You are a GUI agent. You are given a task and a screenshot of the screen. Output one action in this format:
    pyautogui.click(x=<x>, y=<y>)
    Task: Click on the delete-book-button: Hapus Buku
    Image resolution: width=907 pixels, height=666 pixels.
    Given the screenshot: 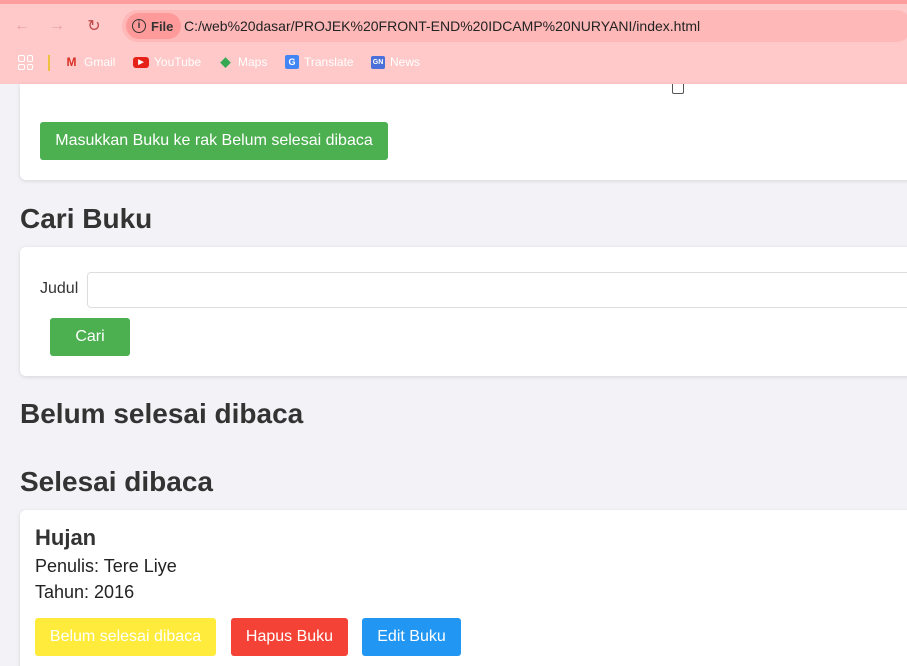 What is the action you would take?
    pyautogui.click(x=289, y=637)
    